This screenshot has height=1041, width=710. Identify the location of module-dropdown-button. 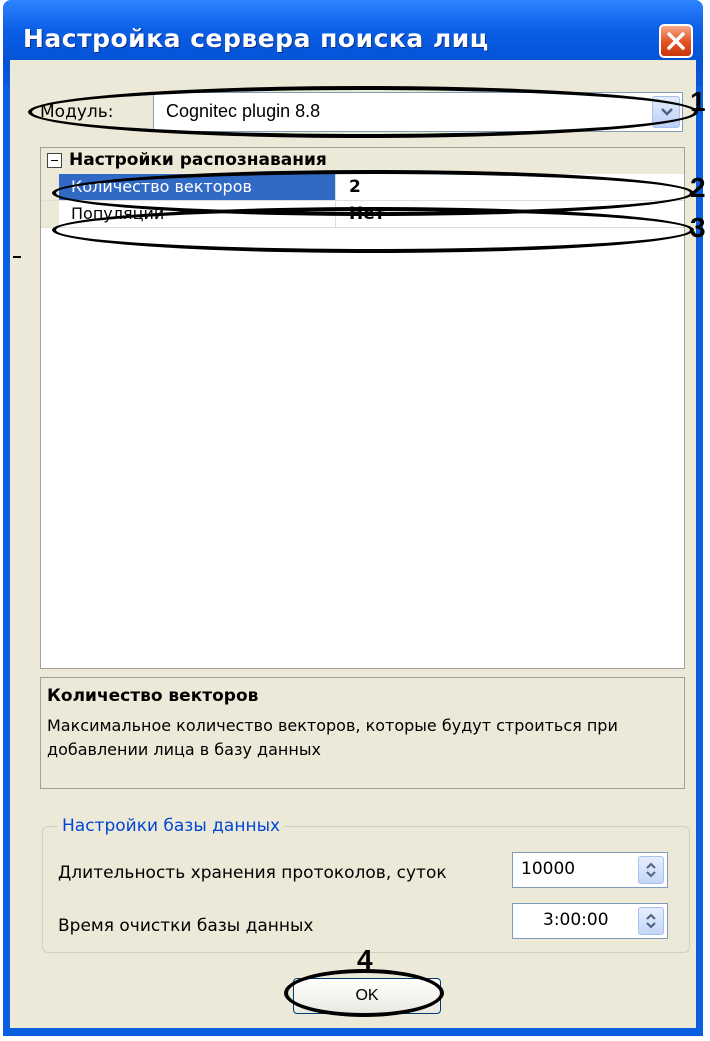
(666, 112).